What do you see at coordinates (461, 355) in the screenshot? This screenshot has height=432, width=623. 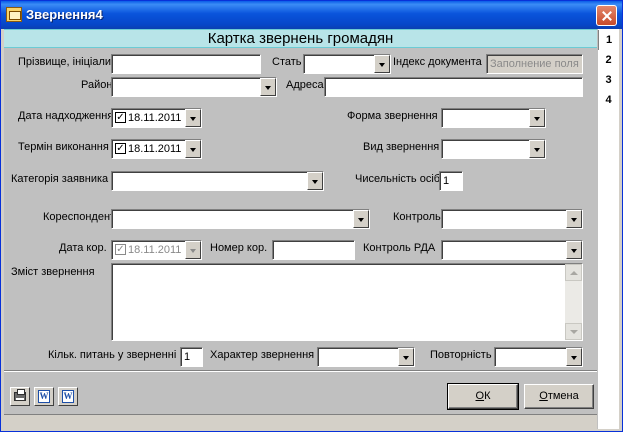 I see `repeat-label: Повторність` at bounding box center [461, 355].